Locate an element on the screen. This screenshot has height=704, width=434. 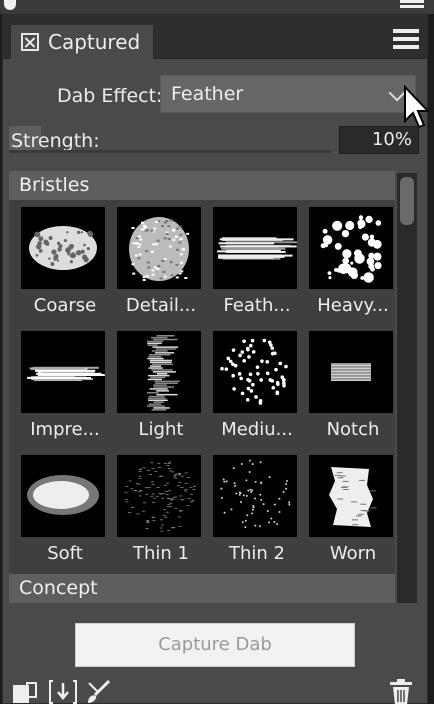
thin2-dab-thumbnail is located at coordinates (255, 496).